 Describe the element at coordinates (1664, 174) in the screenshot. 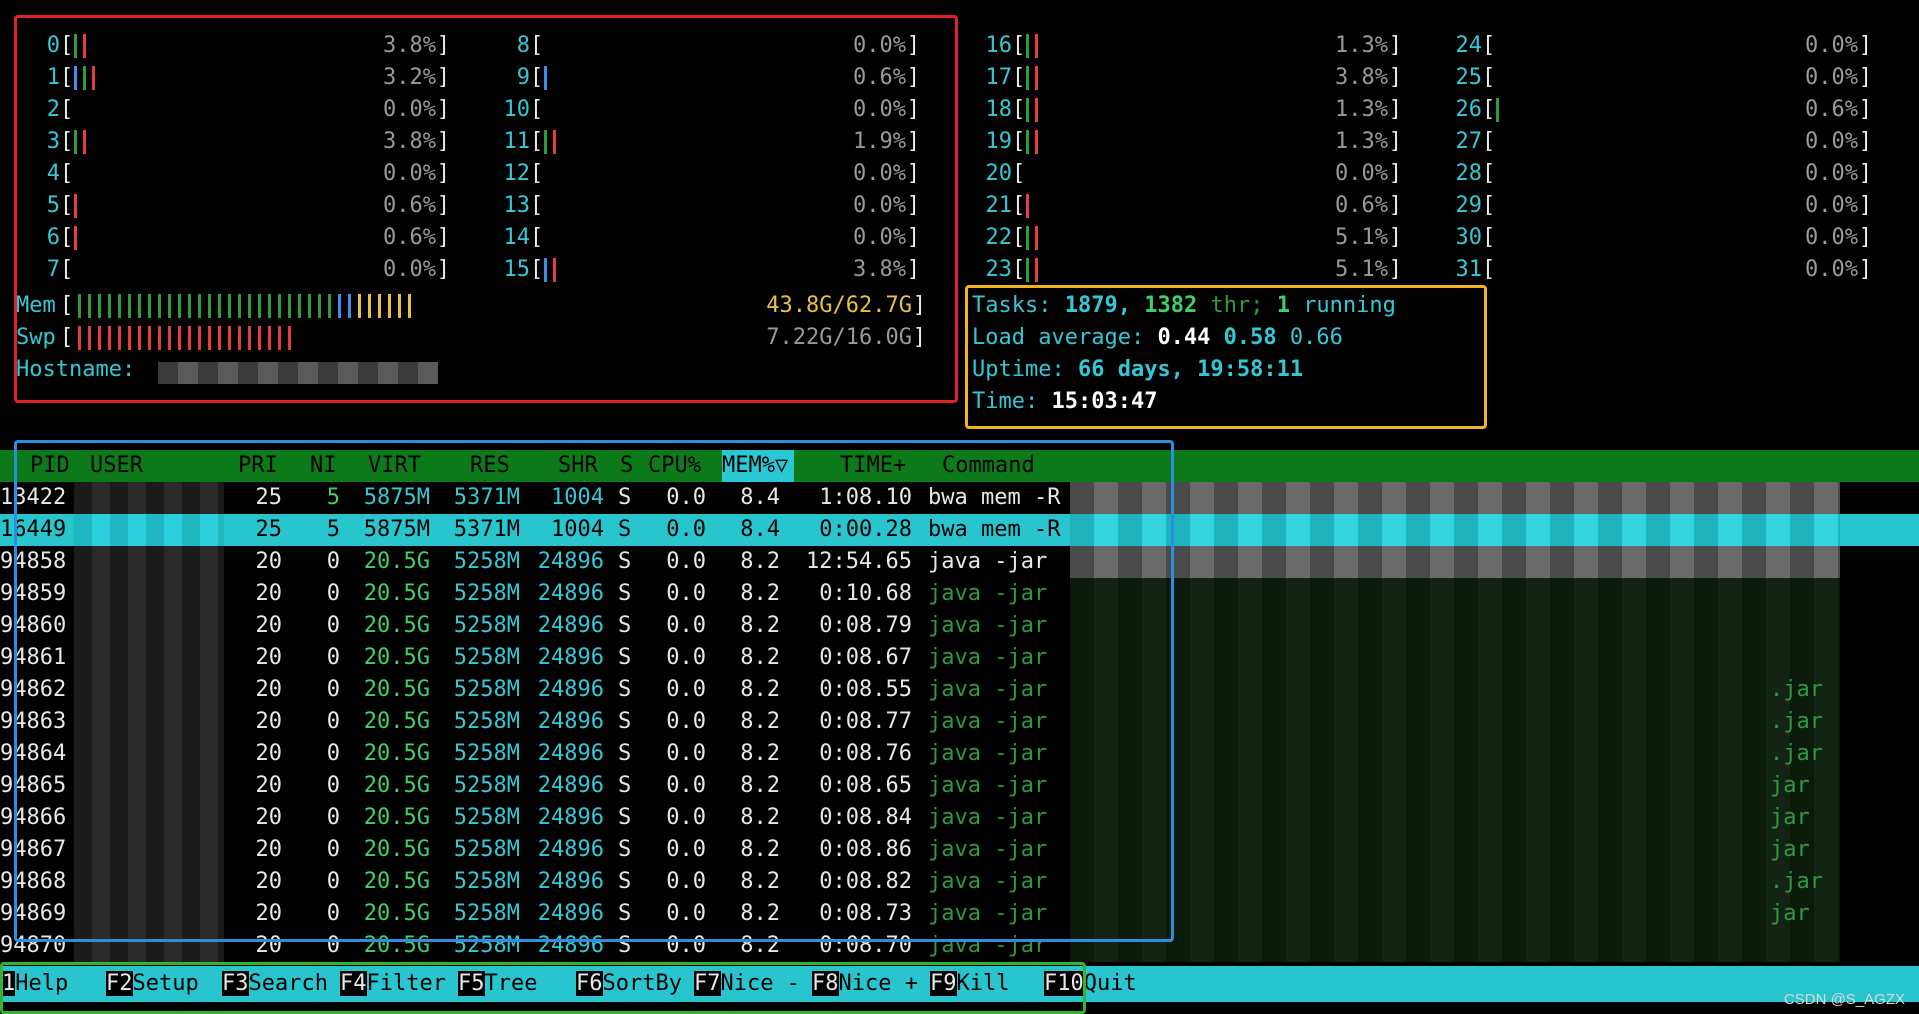

I see `cpu-meter-28: 28[0.0%]` at that location.